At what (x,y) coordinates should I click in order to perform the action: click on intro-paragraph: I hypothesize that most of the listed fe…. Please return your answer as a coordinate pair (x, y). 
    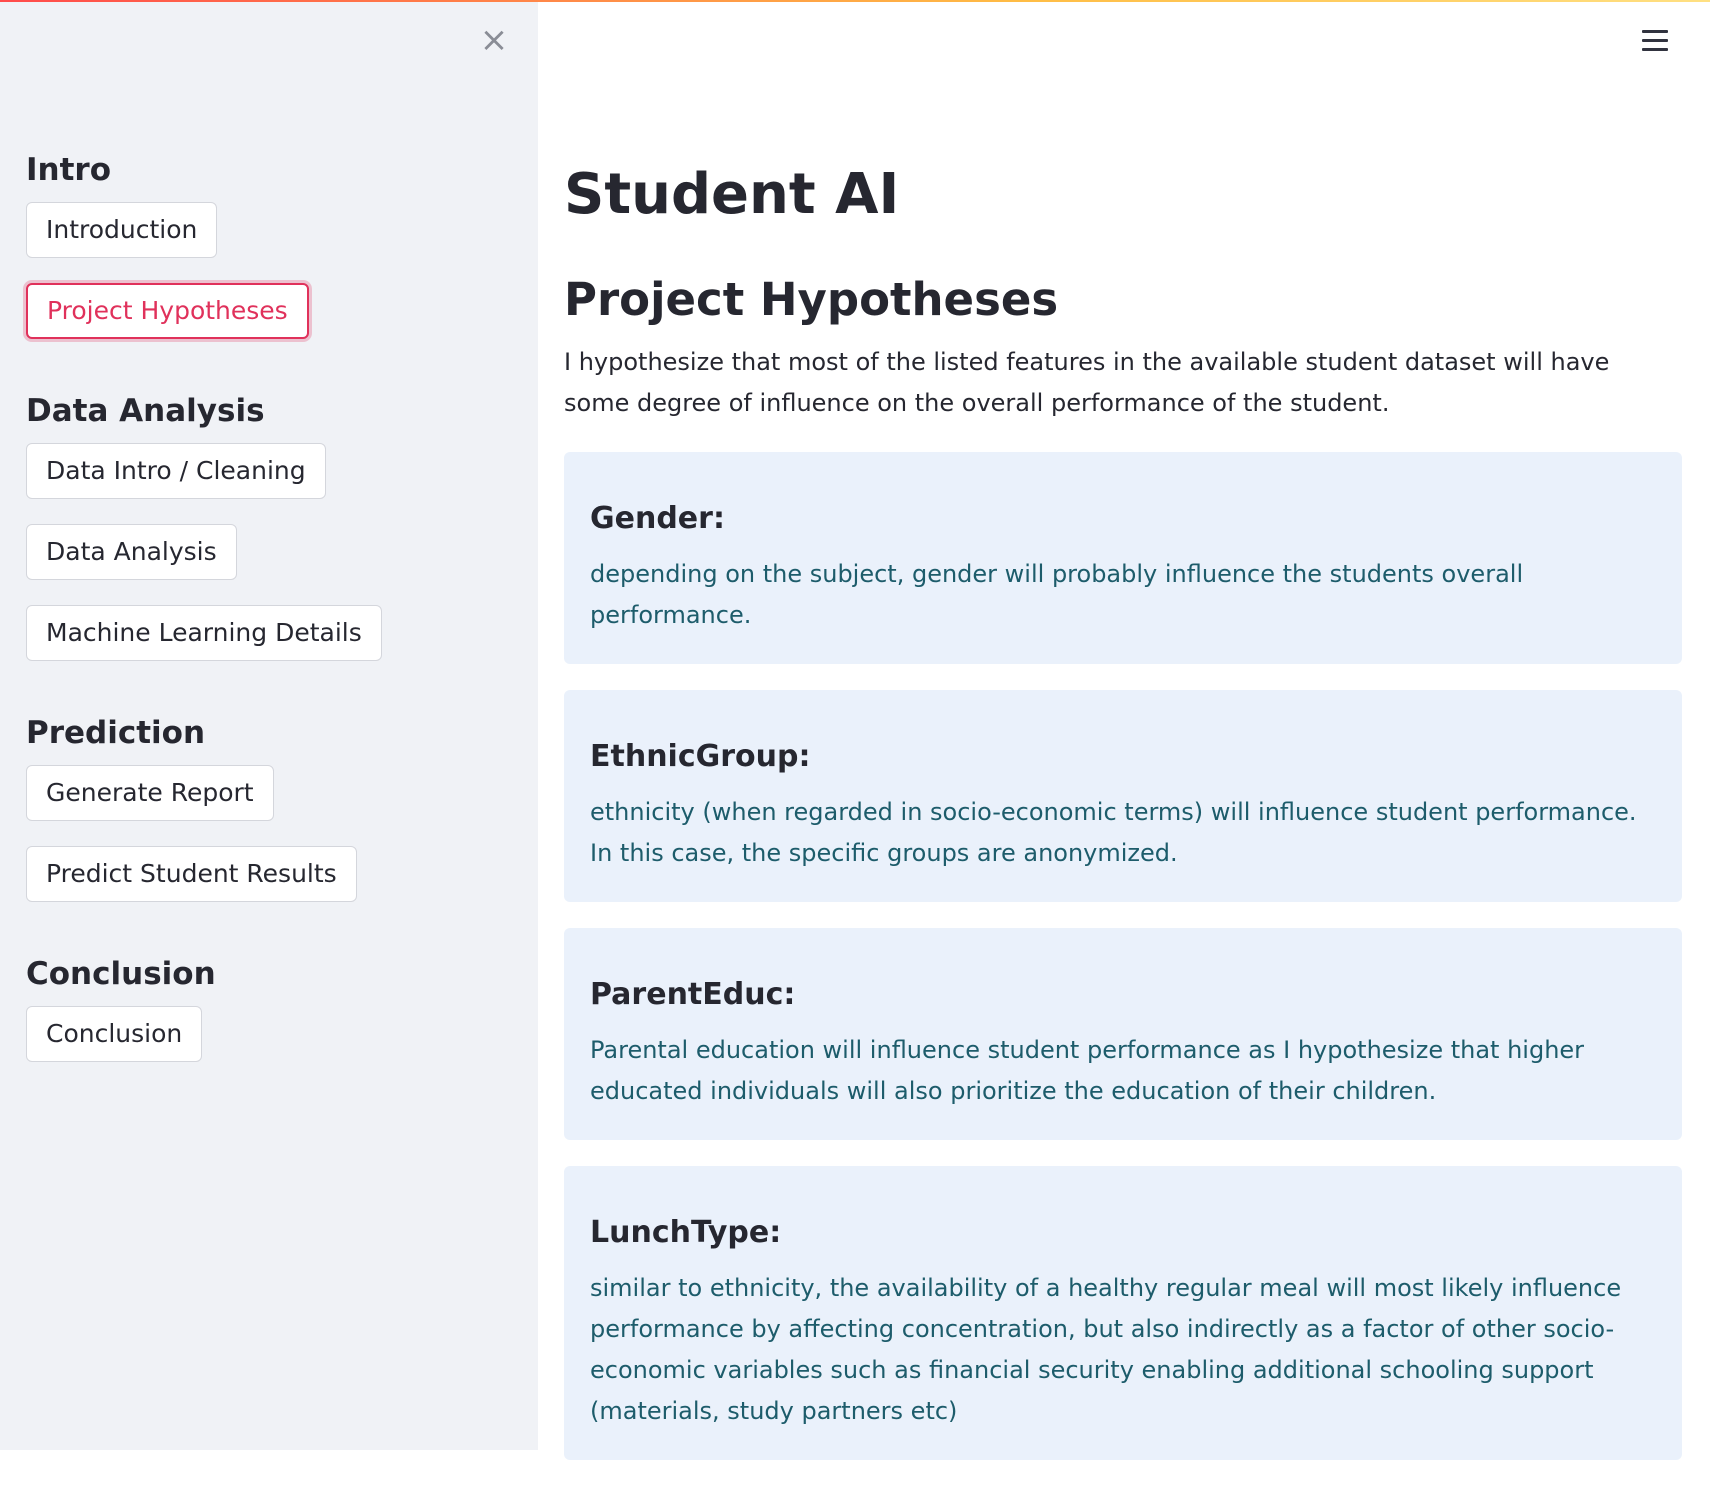
    Looking at the image, I should click on (1087, 382).